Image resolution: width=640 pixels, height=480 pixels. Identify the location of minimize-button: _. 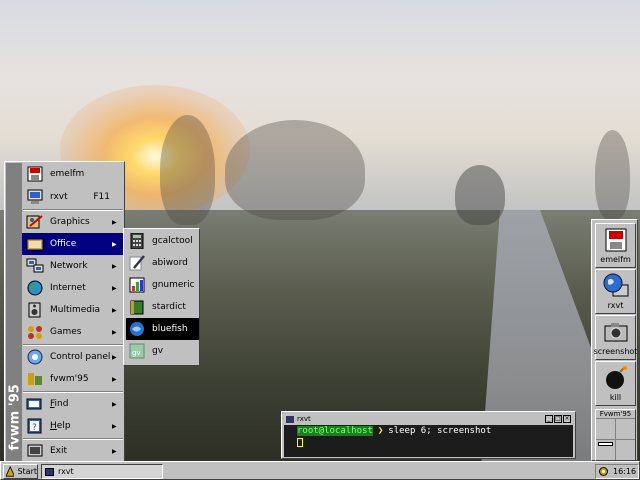
(549, 419).